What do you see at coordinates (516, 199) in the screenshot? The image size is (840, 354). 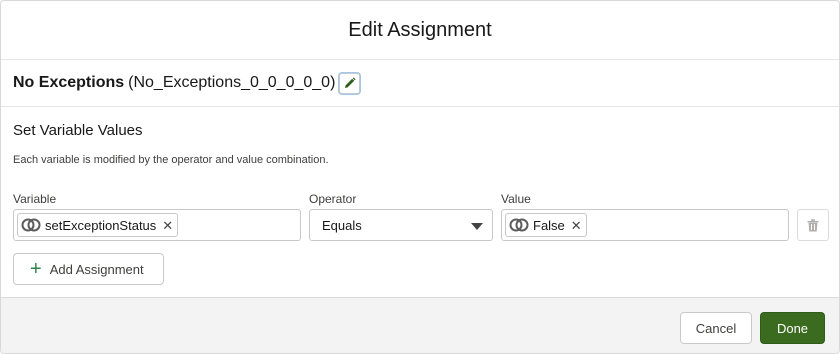 I see `value-label: Value` at bounding box center [516, 199].